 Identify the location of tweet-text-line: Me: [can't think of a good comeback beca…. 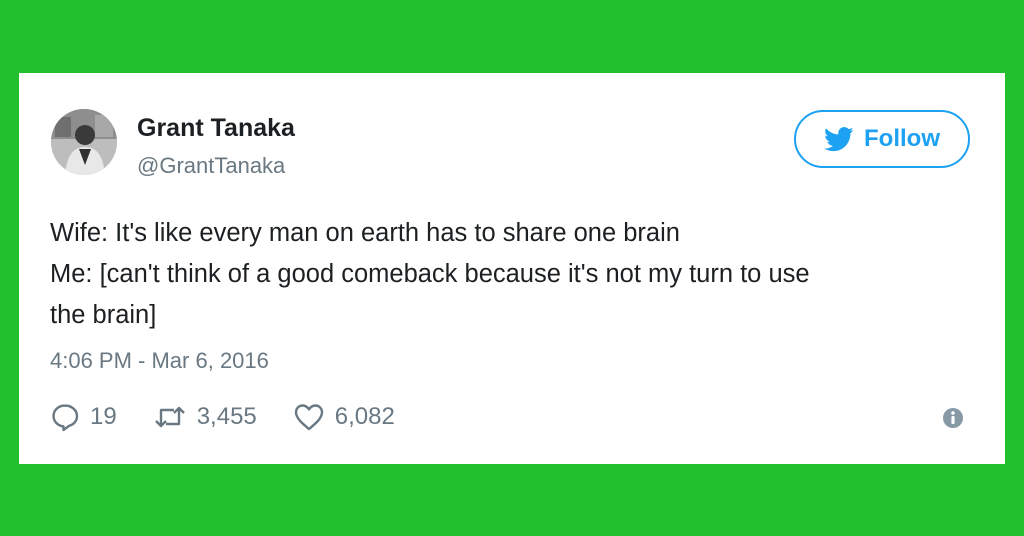
(430, 274).